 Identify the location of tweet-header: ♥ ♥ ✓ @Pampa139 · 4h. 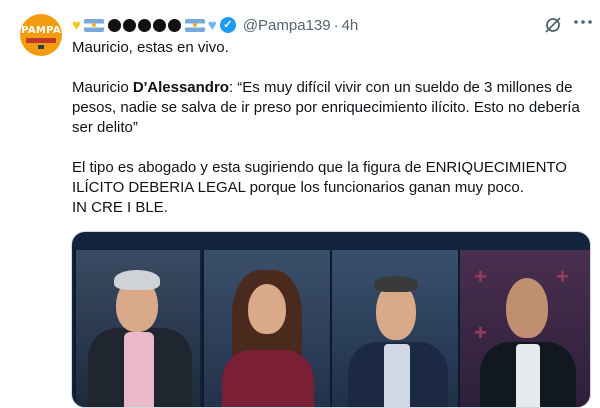
(215, 25).